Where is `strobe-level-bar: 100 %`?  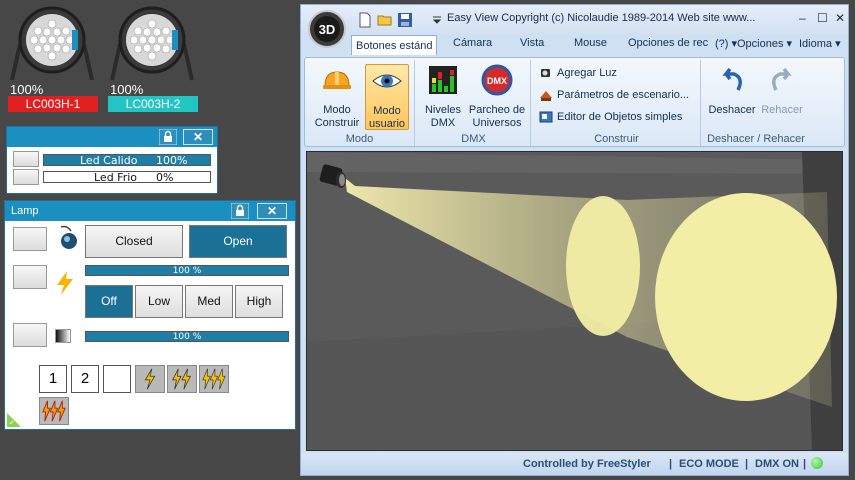 strobe-level-bar: 100 % is located at coordinates (187, 270).